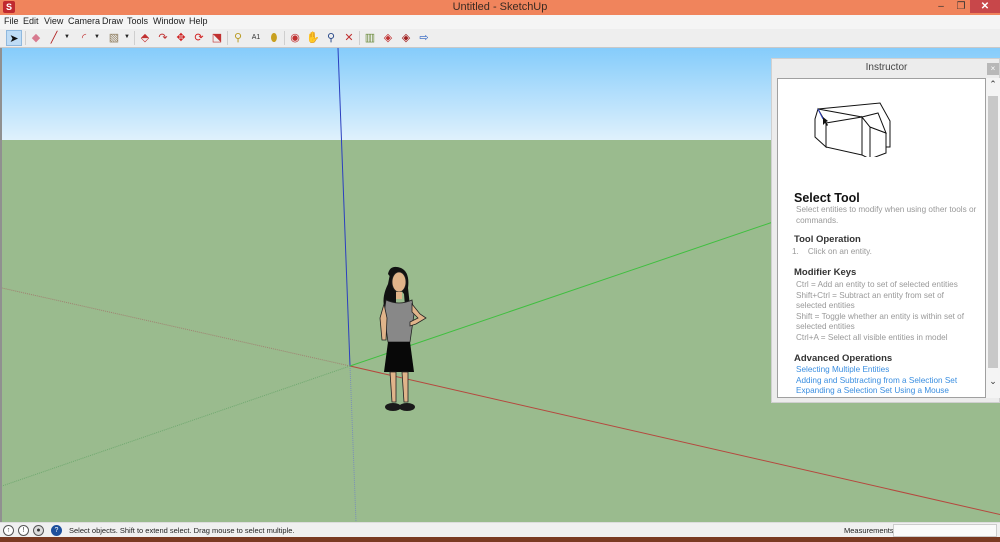 This screenshot has height=542, width=1000. What do you see at coordinates (827, 239) in the screenshot?
I see `operation-heading: Tool Operation` at bounding box center [827, 239].